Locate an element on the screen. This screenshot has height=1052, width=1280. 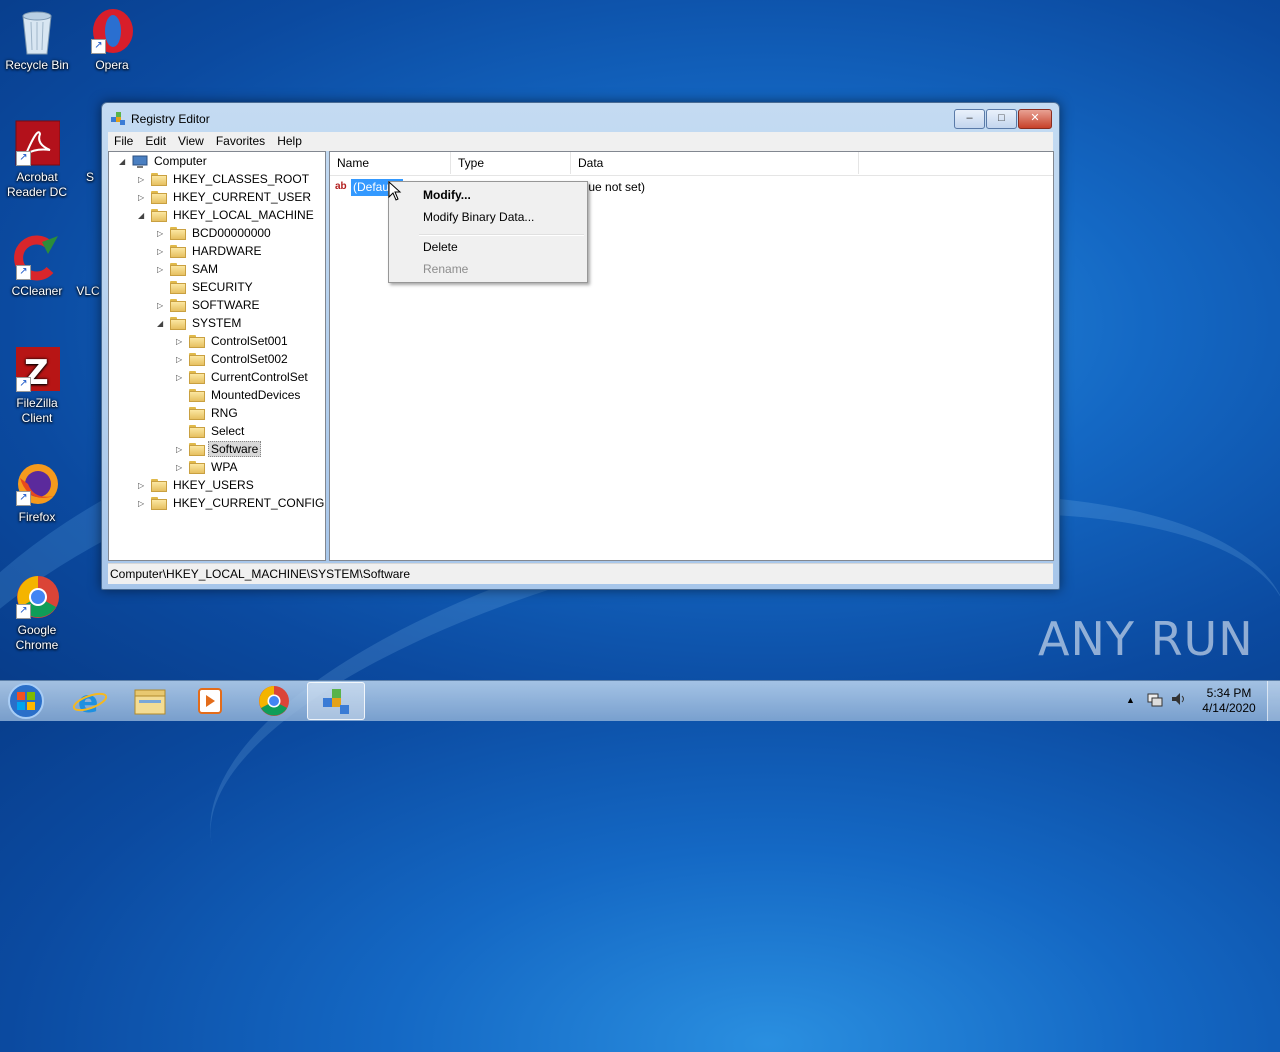
minimize-button: – is located at coordinates (969, 119).